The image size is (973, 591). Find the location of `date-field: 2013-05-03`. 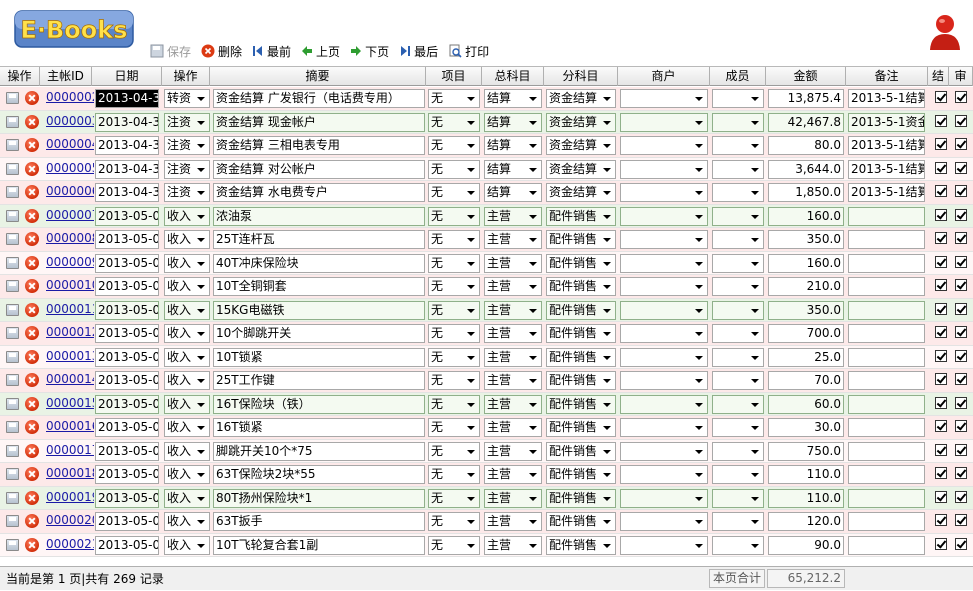

date-field: 2013-05-03 is located at coordinates (127, 380).